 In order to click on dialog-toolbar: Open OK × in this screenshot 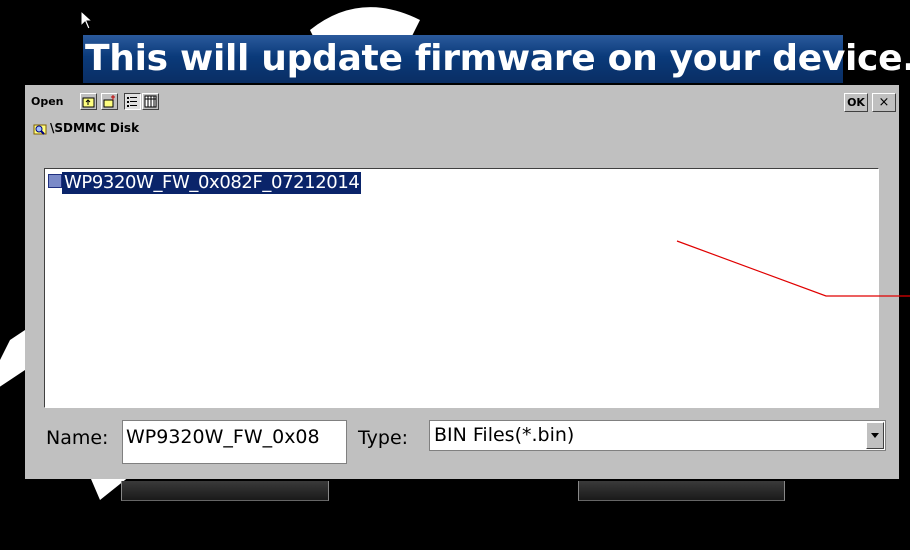, I will do `click(462, 101)`.